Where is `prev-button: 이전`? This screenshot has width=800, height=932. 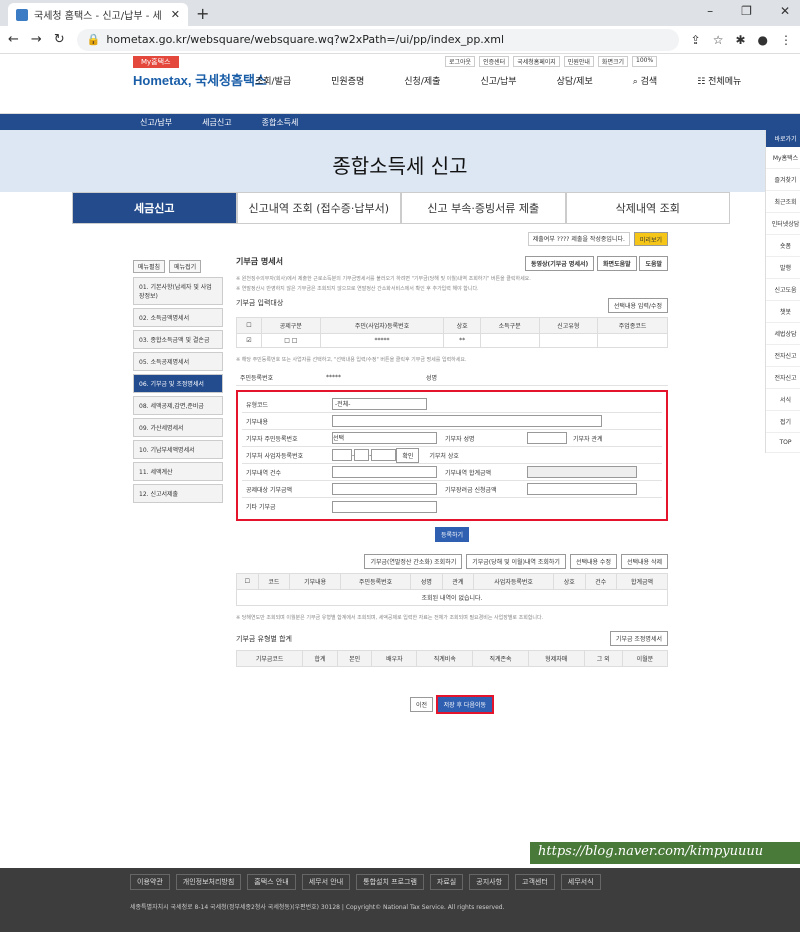 prev-button: 이전 is located at coordinates (421, 704).